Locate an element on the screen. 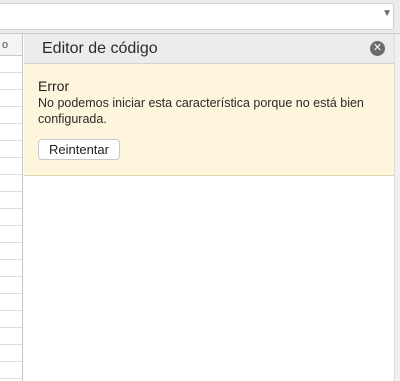 This screenshot has height=381, width=400. panel-title: Editor de código is located at coordinates (100, 48).